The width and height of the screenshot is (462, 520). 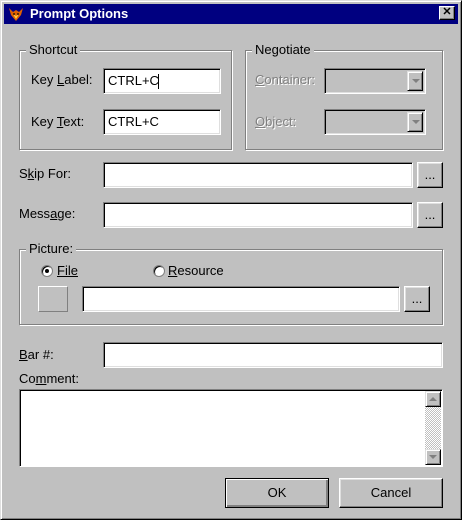 I want to click on negotiate-group: Negotiate, so click(x=344, y=96).